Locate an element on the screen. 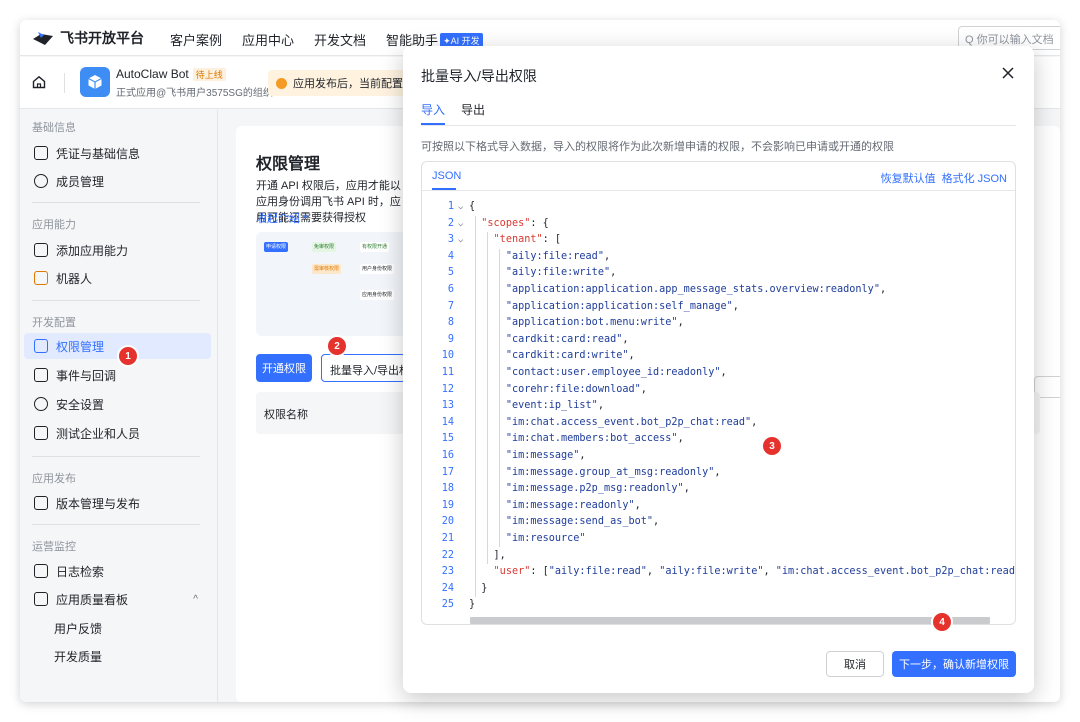 Image resolution: width=1080 pixels, height=722 pixels. sidebar-item-bot: 机器人 is located at coordinates (121, 278).